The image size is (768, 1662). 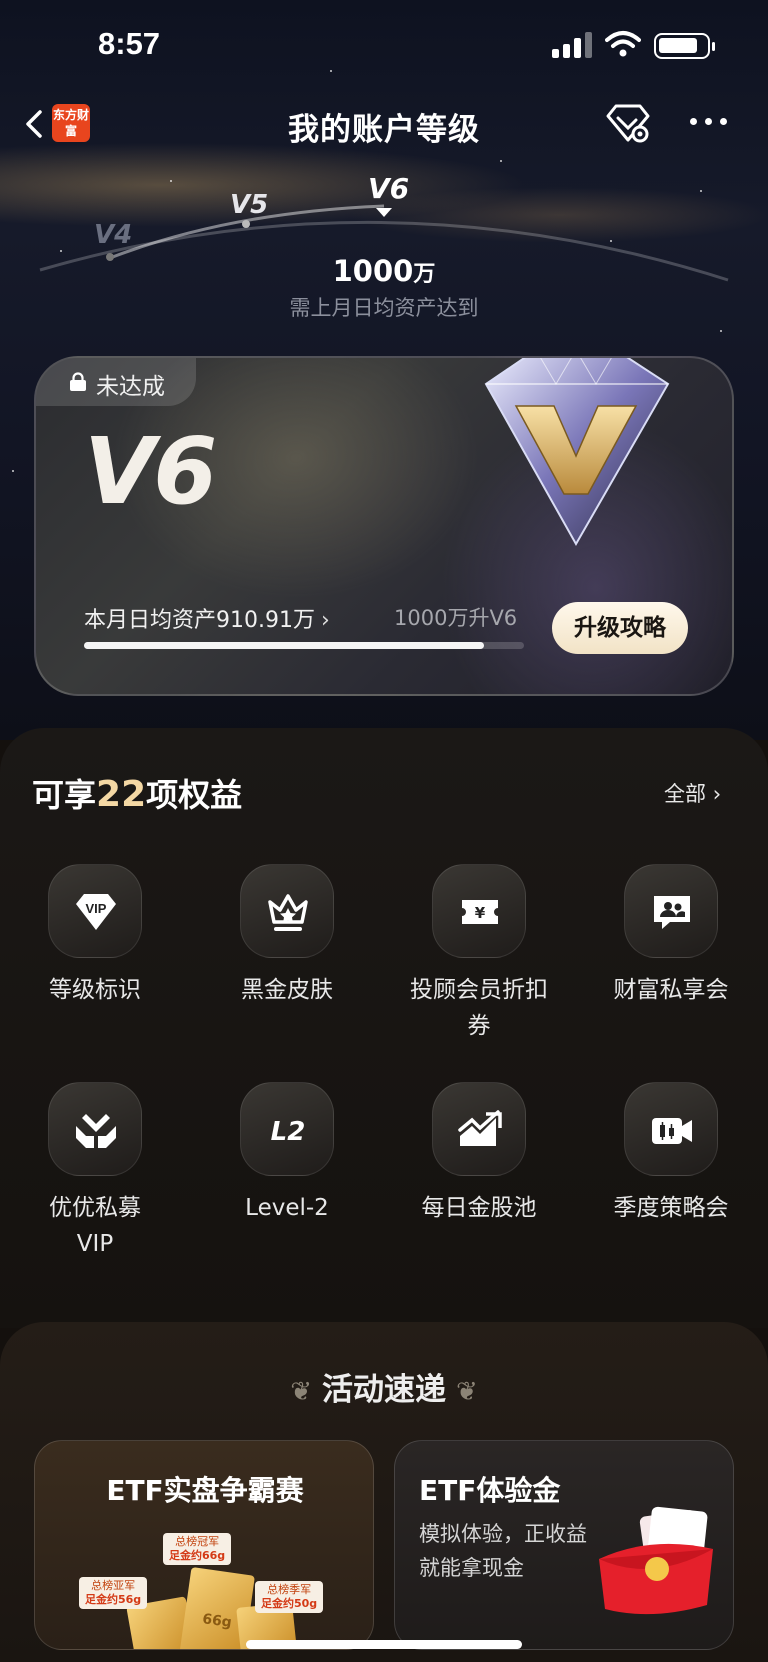 I want to click on trend-chart-icon, so click(x=480, y=1128).